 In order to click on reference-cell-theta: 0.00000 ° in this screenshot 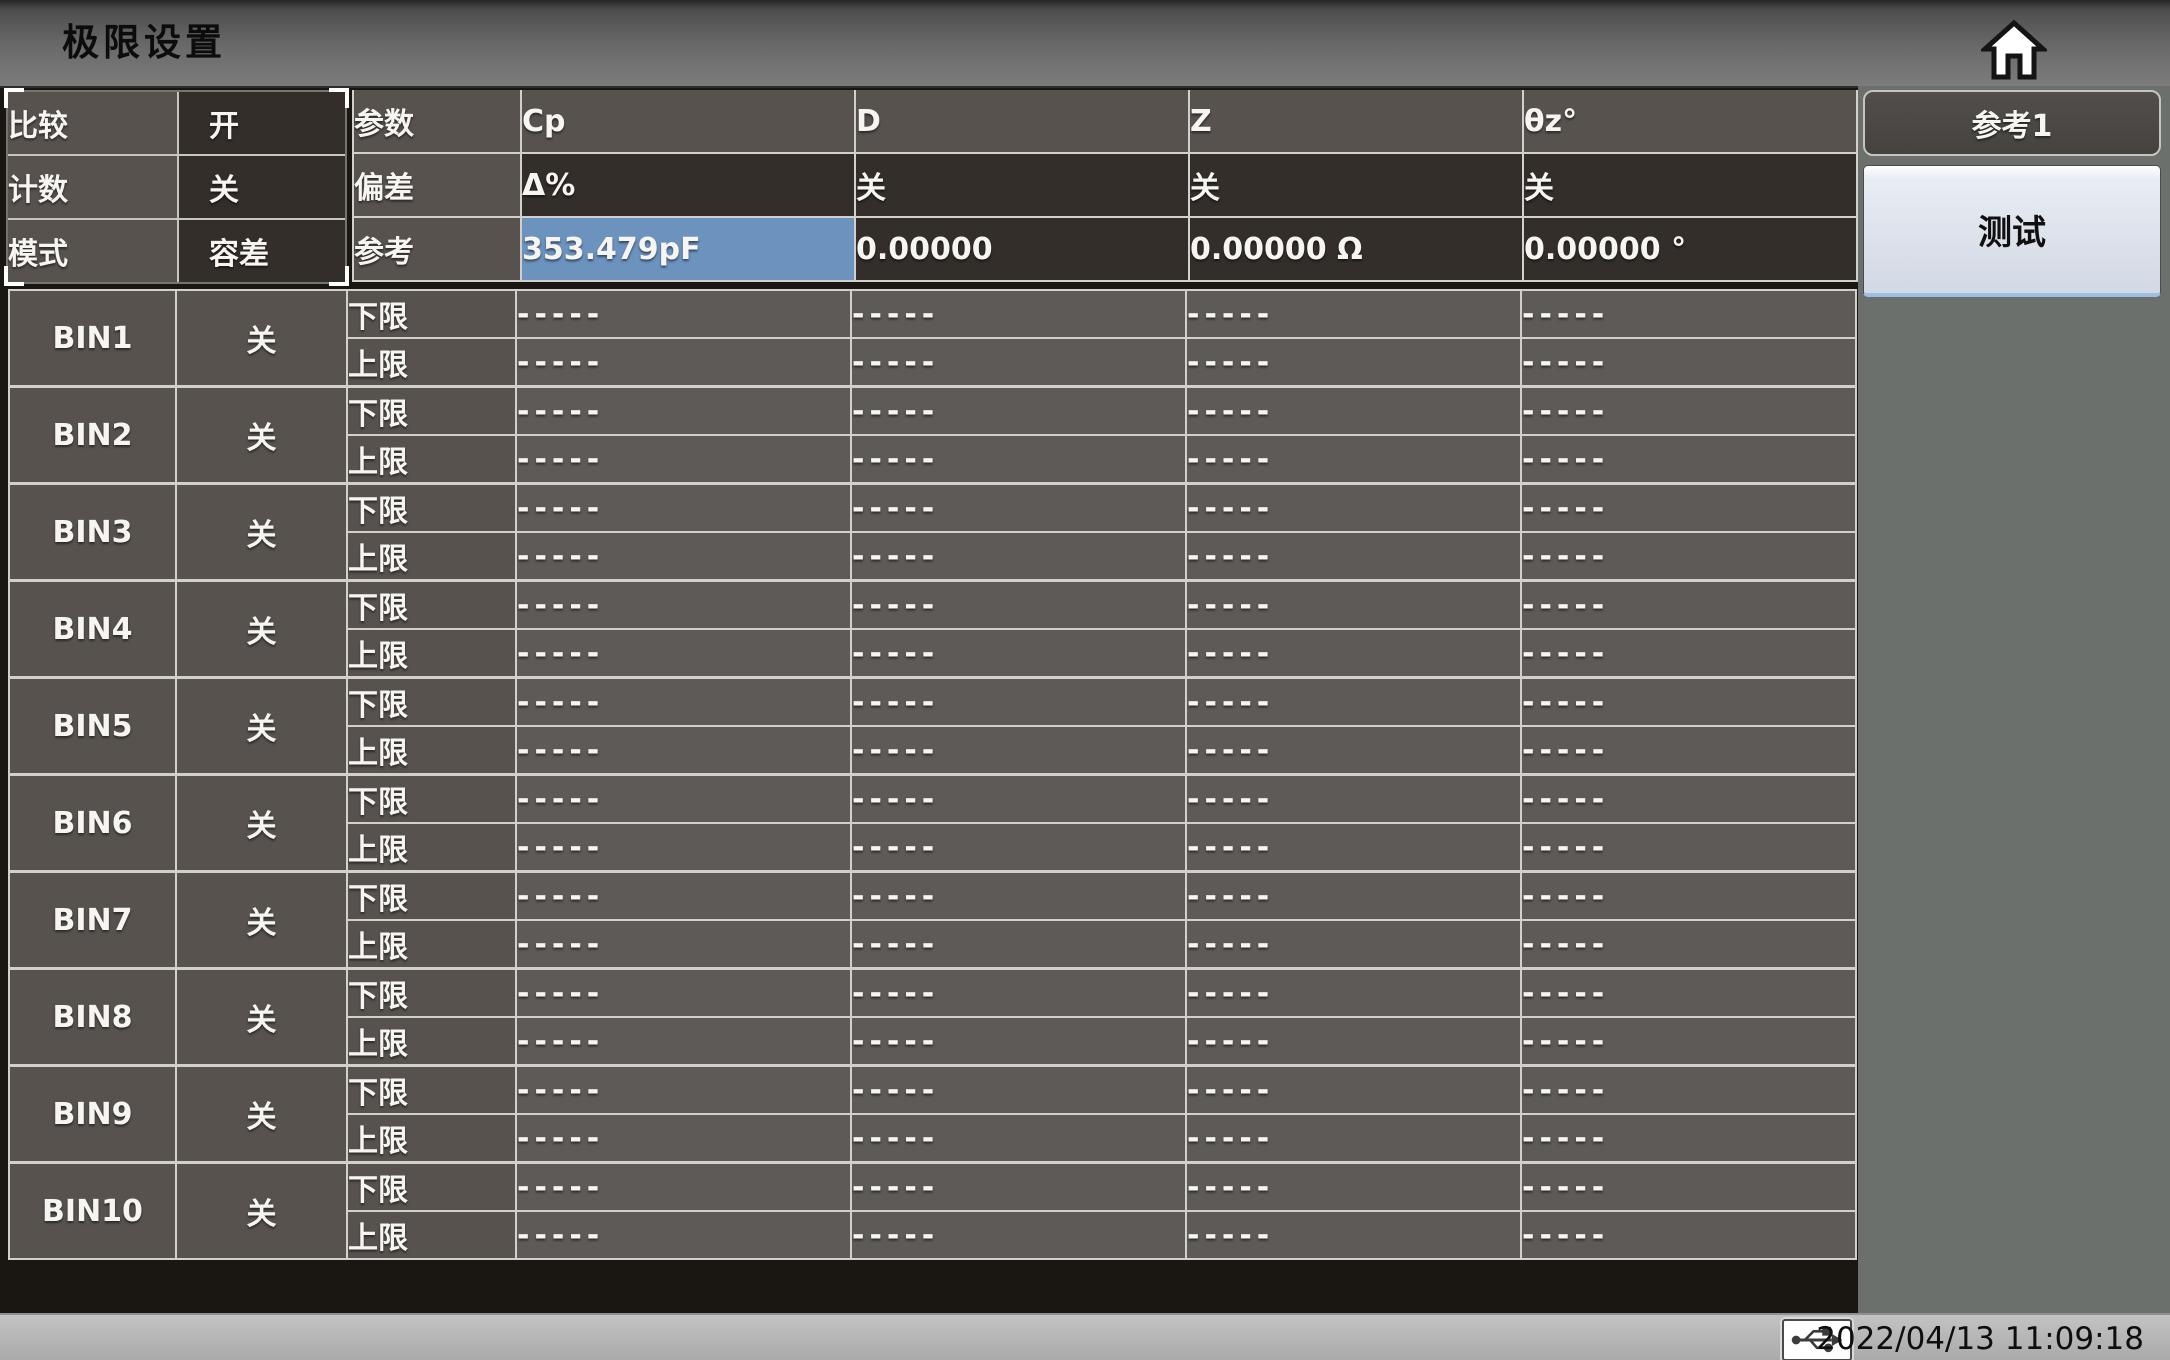, I will do `click(1690, 249)`.